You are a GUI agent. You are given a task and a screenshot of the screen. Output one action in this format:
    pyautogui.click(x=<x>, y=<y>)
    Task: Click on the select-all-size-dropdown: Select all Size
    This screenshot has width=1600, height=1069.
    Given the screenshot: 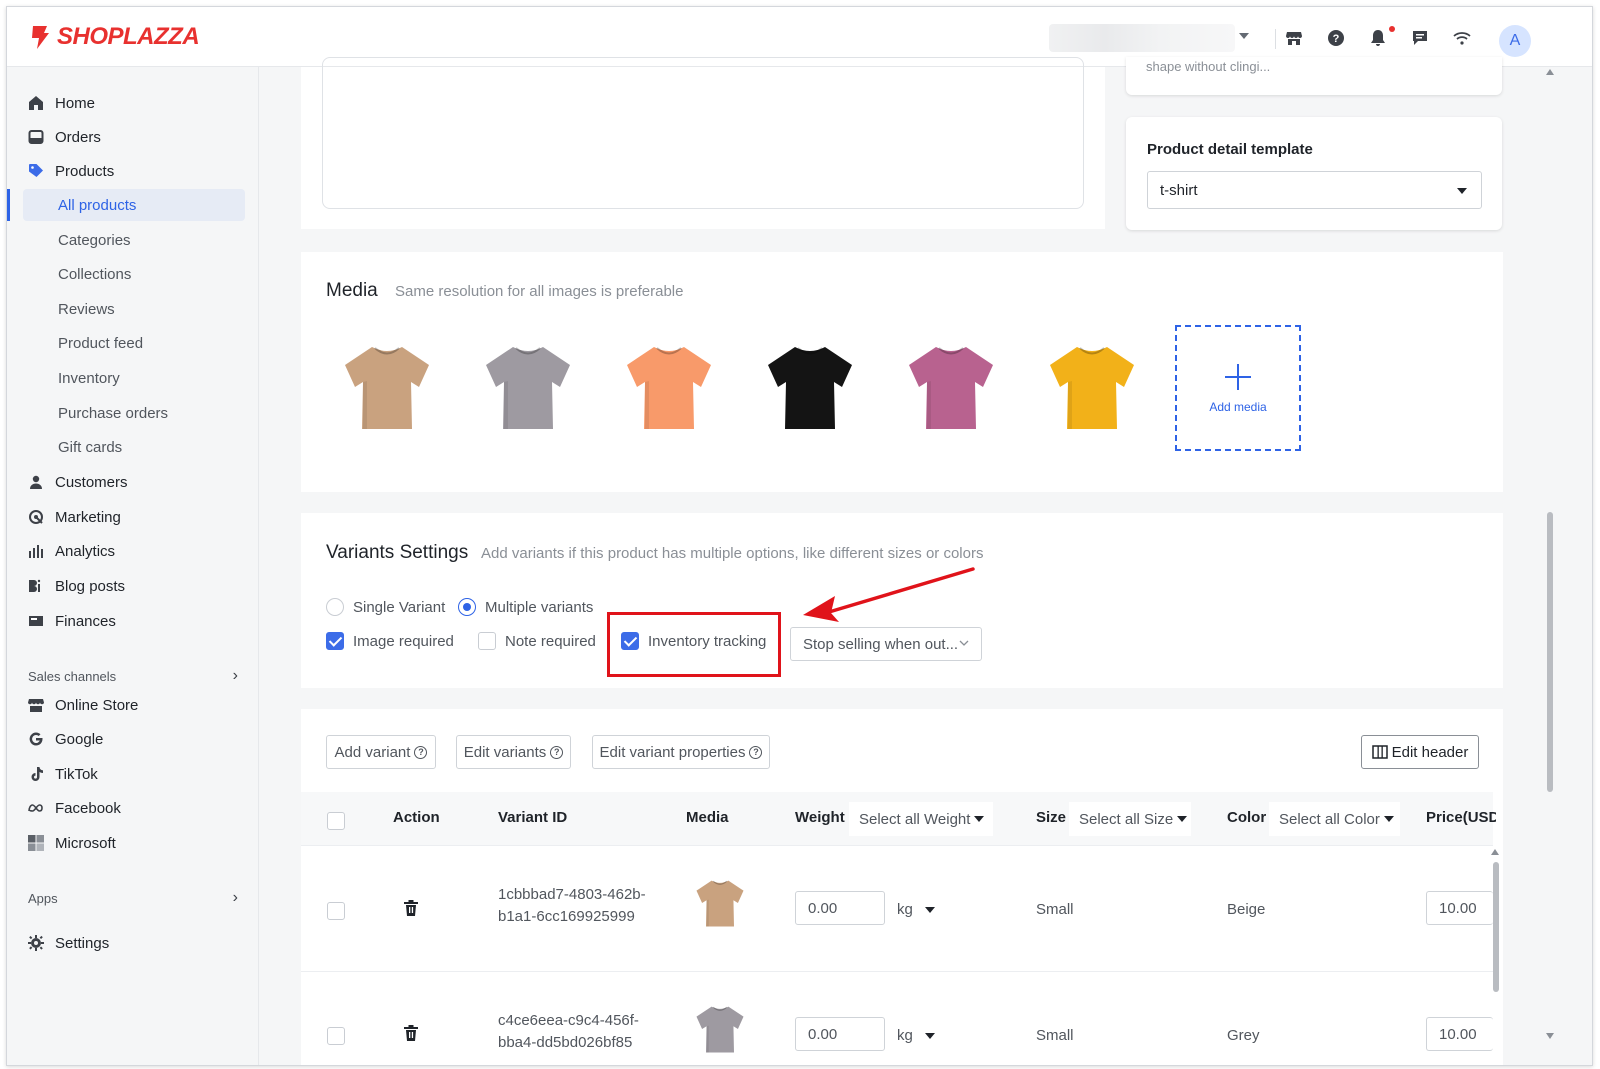 What is the action you would take?
    pyautogui.click(x=1130, y=819)
    